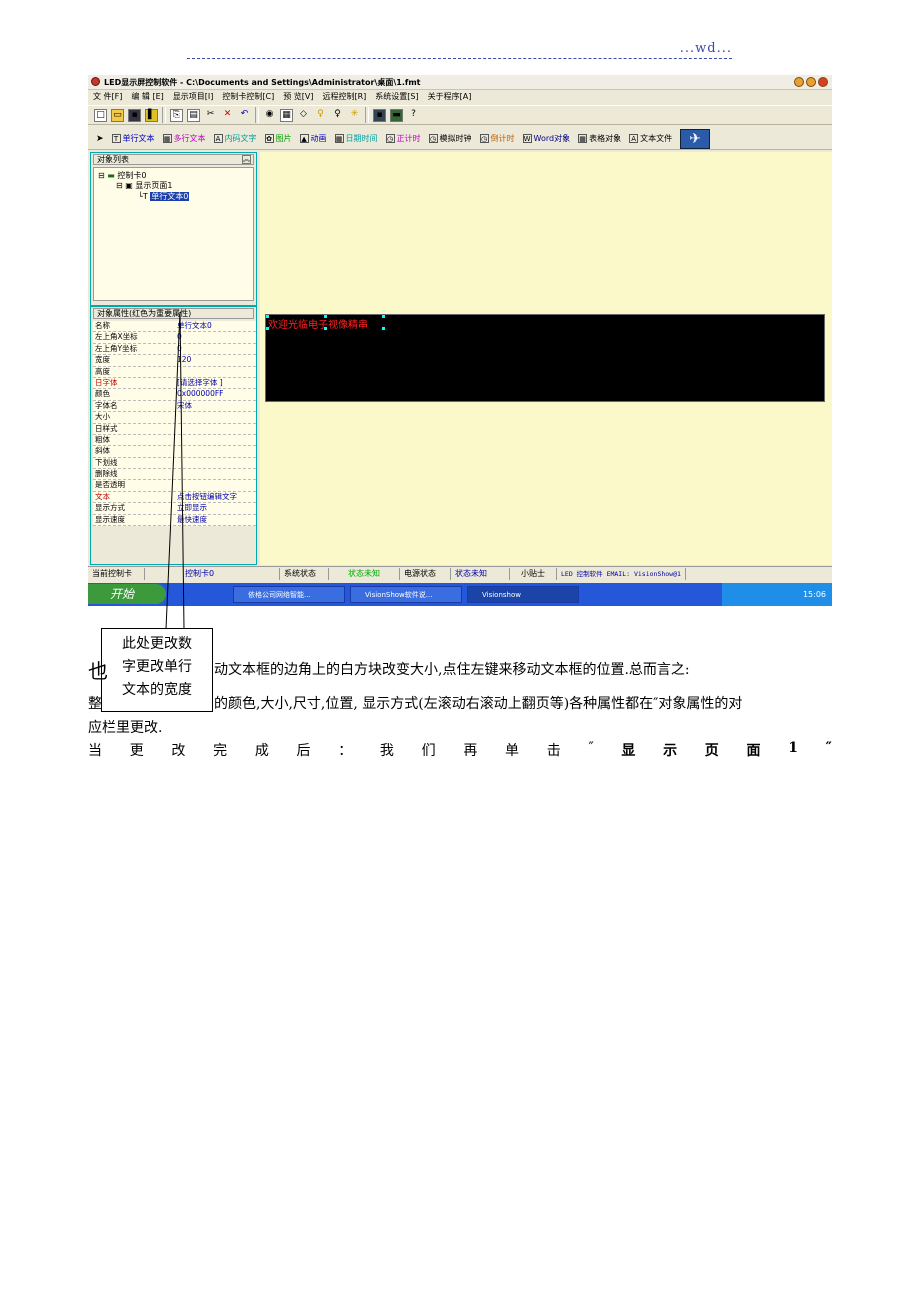 The image size is (920, 1302). What do you see at coordinates (512, 751) in the screenshot?
I see `line4-char: 单` at bounding box center [512, 751].